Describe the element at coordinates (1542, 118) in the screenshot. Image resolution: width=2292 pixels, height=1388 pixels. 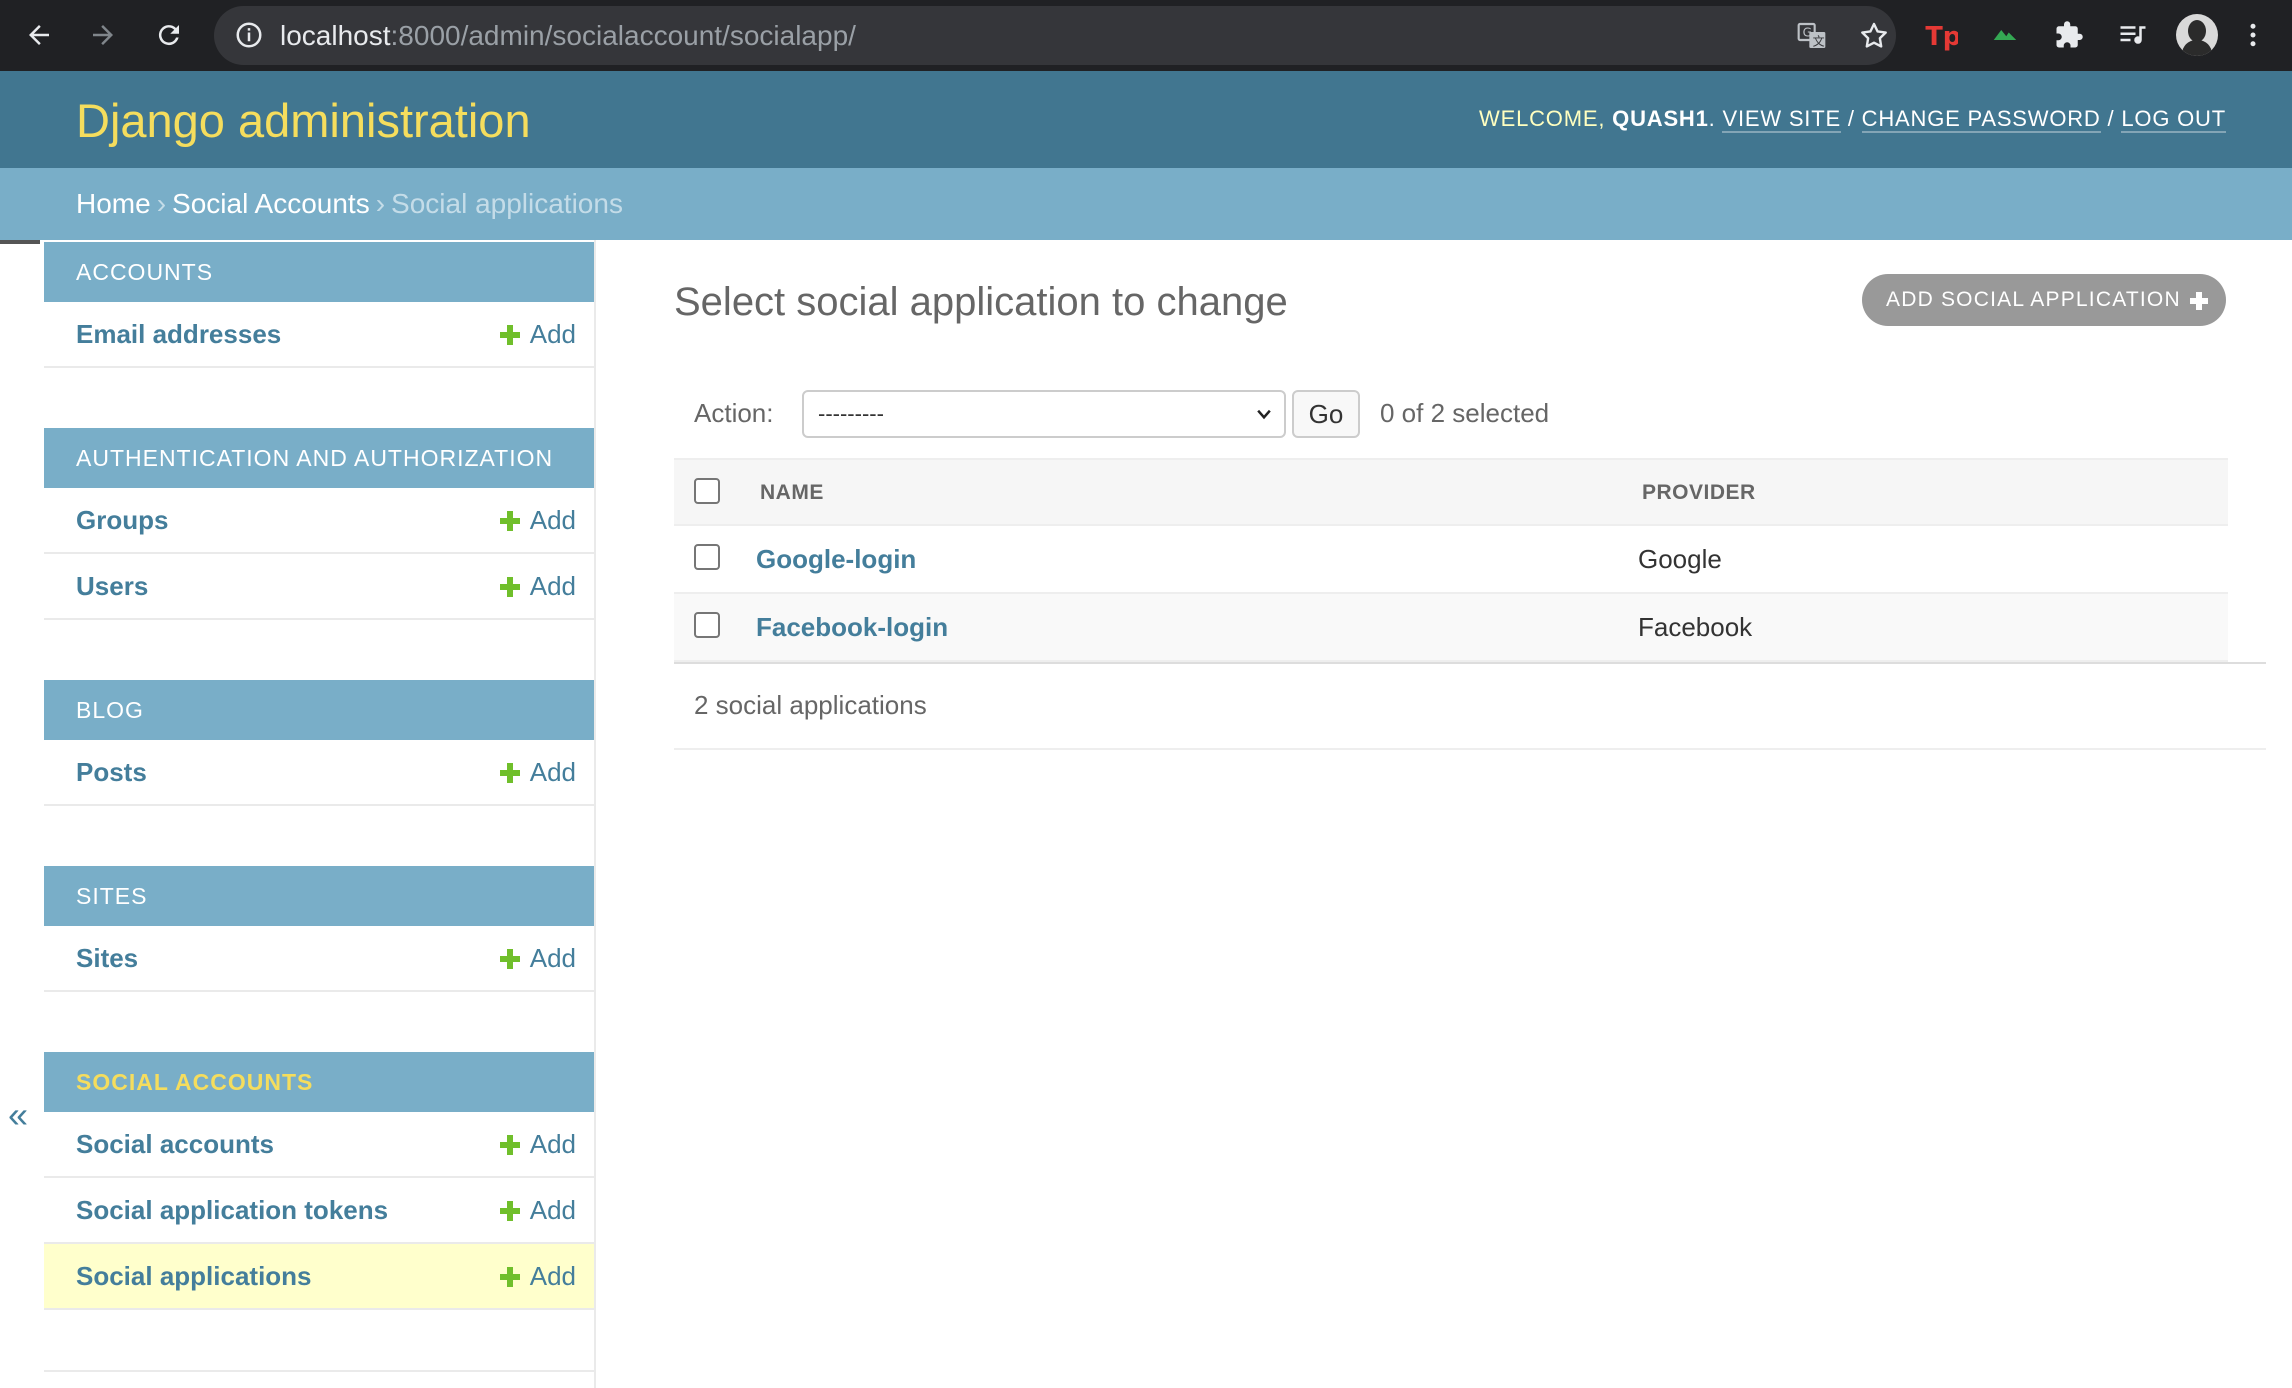
I see `welcome-text: Welcome,` at that location.